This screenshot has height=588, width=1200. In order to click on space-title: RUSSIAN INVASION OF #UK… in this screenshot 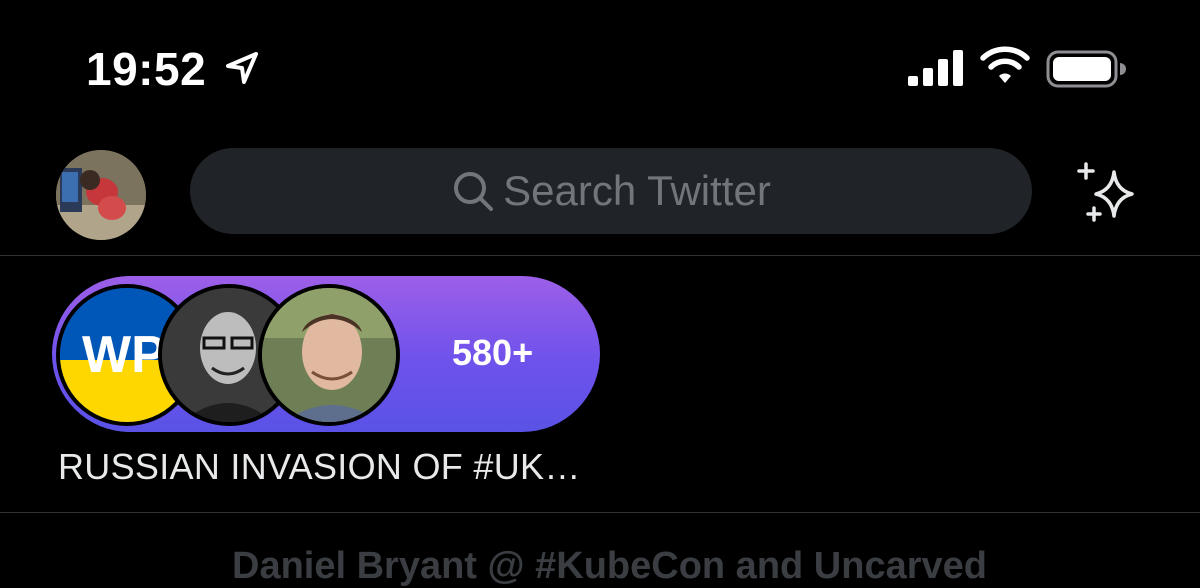, I will do `click(319, 467)`.